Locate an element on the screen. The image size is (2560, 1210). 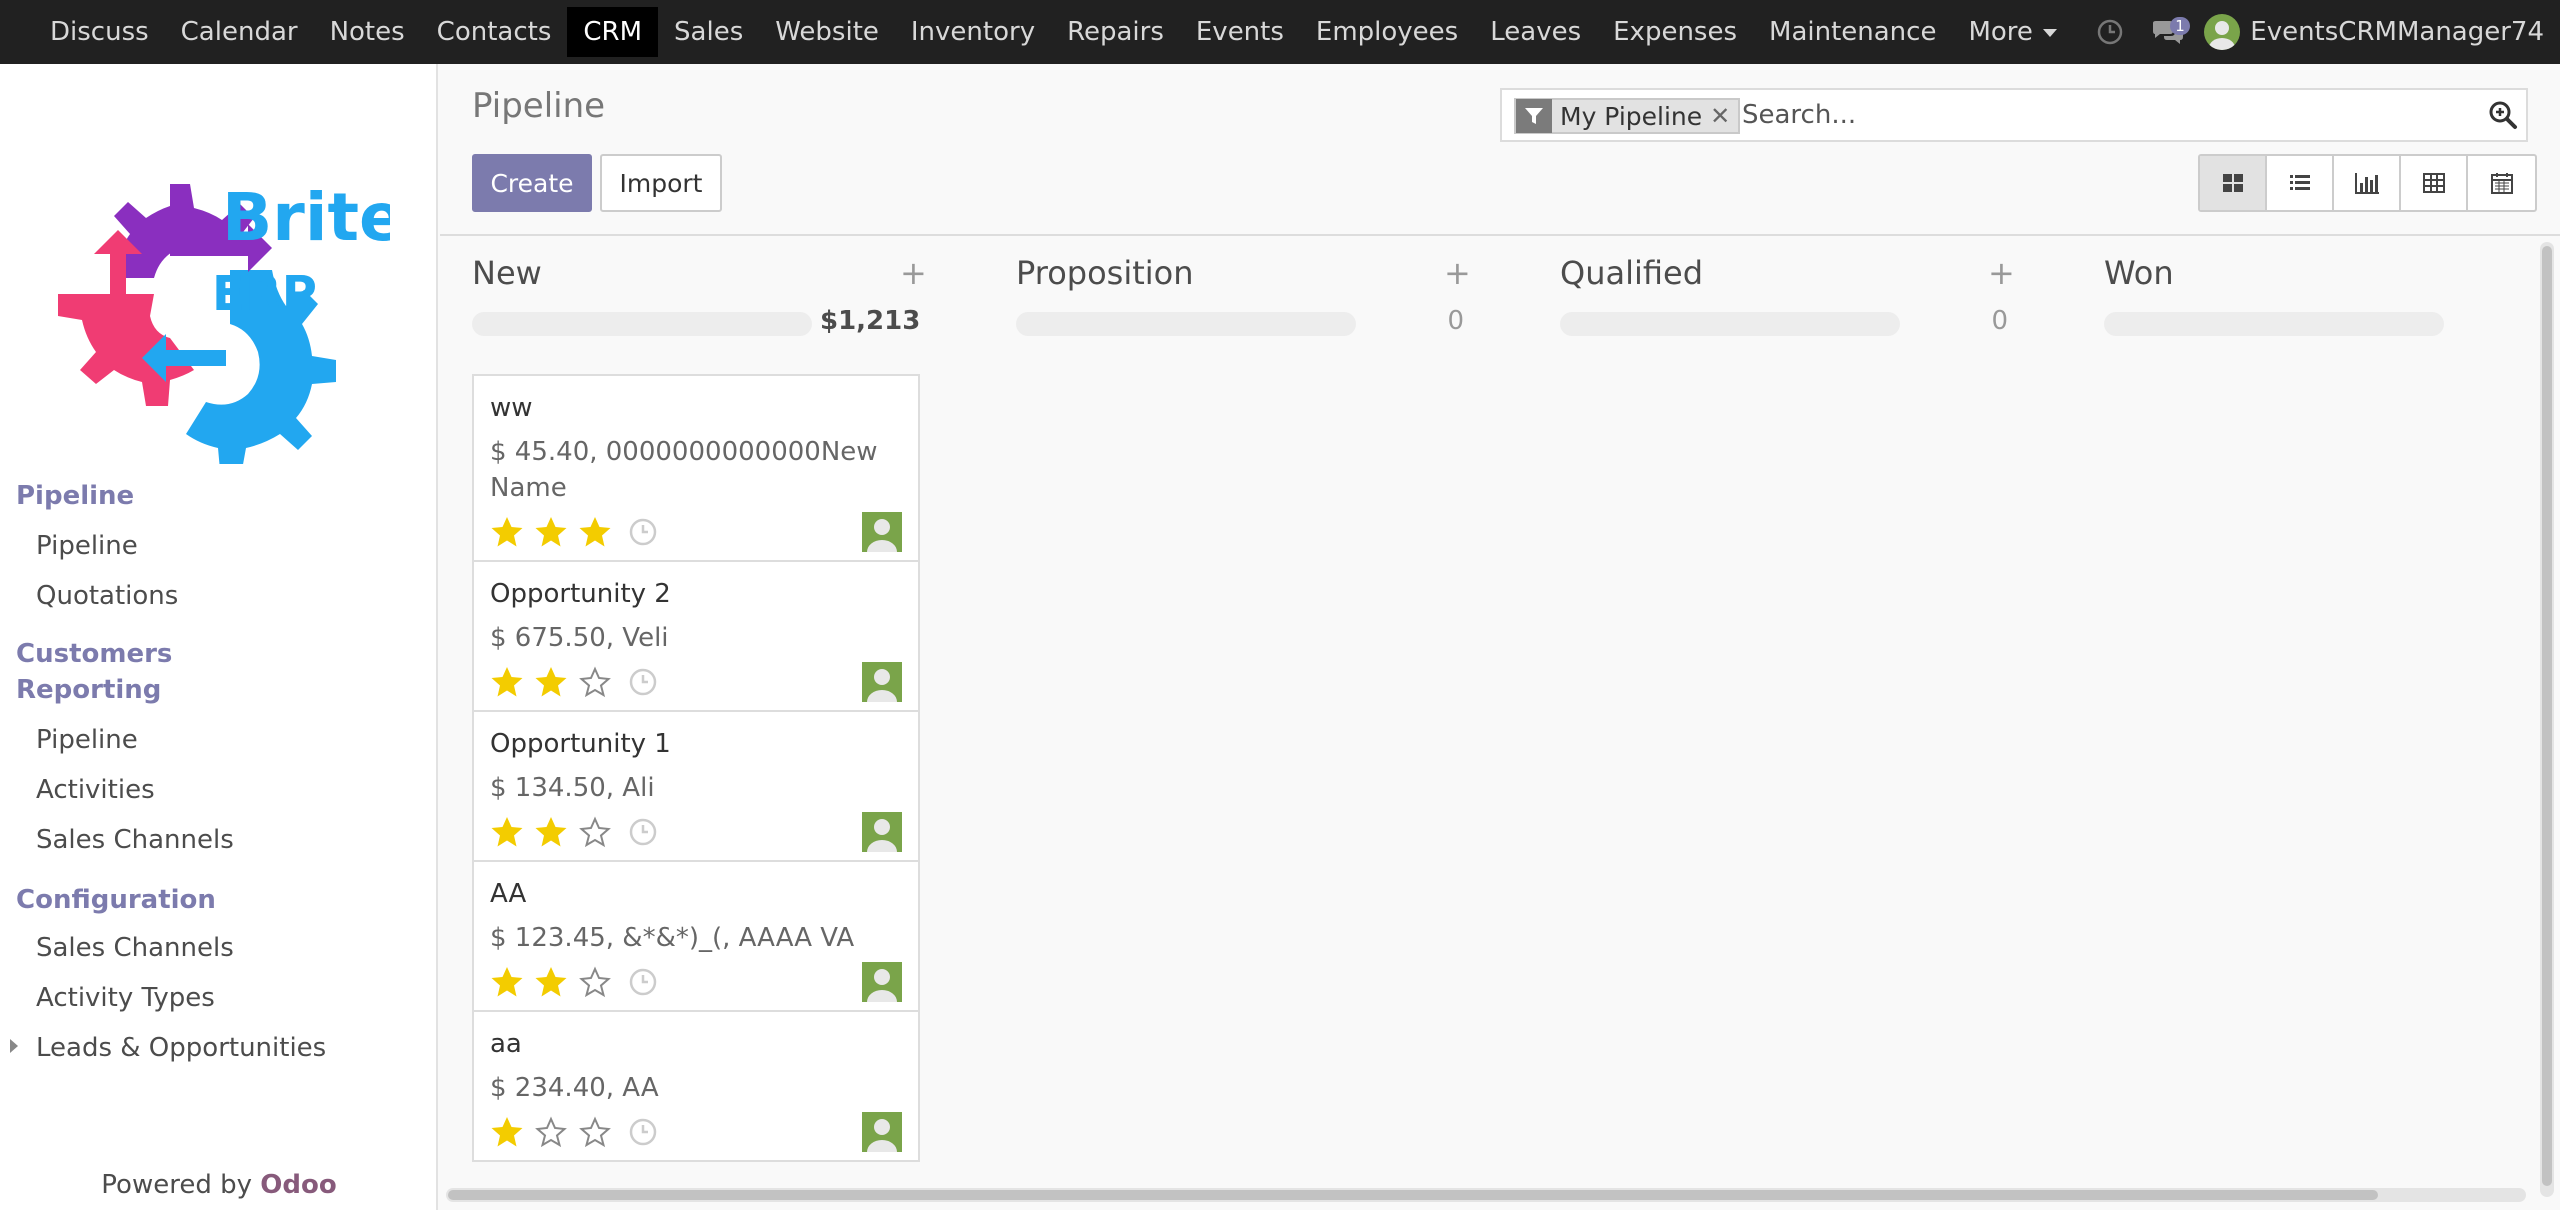
pivot-view-button is located at coordinates (2434, 183).